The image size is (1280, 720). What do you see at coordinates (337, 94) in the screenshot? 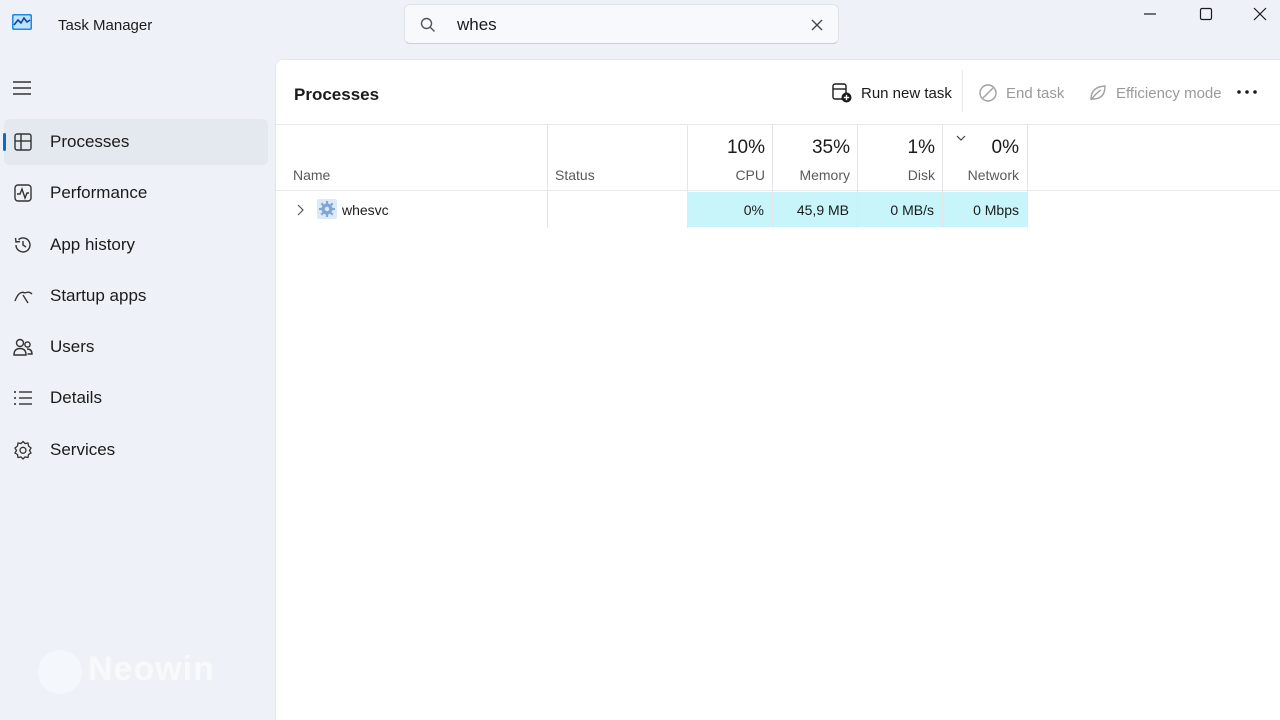
I see `page-title: Processes` at bounding box center [337, 94].